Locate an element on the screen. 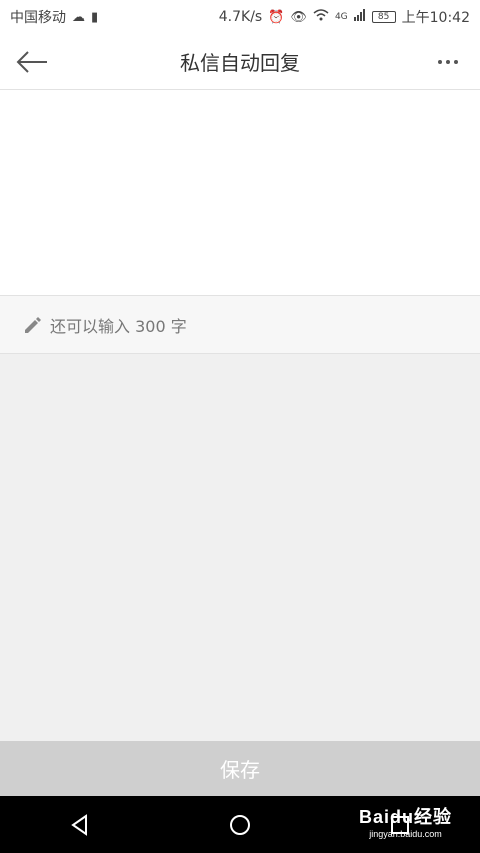  network-type: 4G is located at coordinates (341, 17).